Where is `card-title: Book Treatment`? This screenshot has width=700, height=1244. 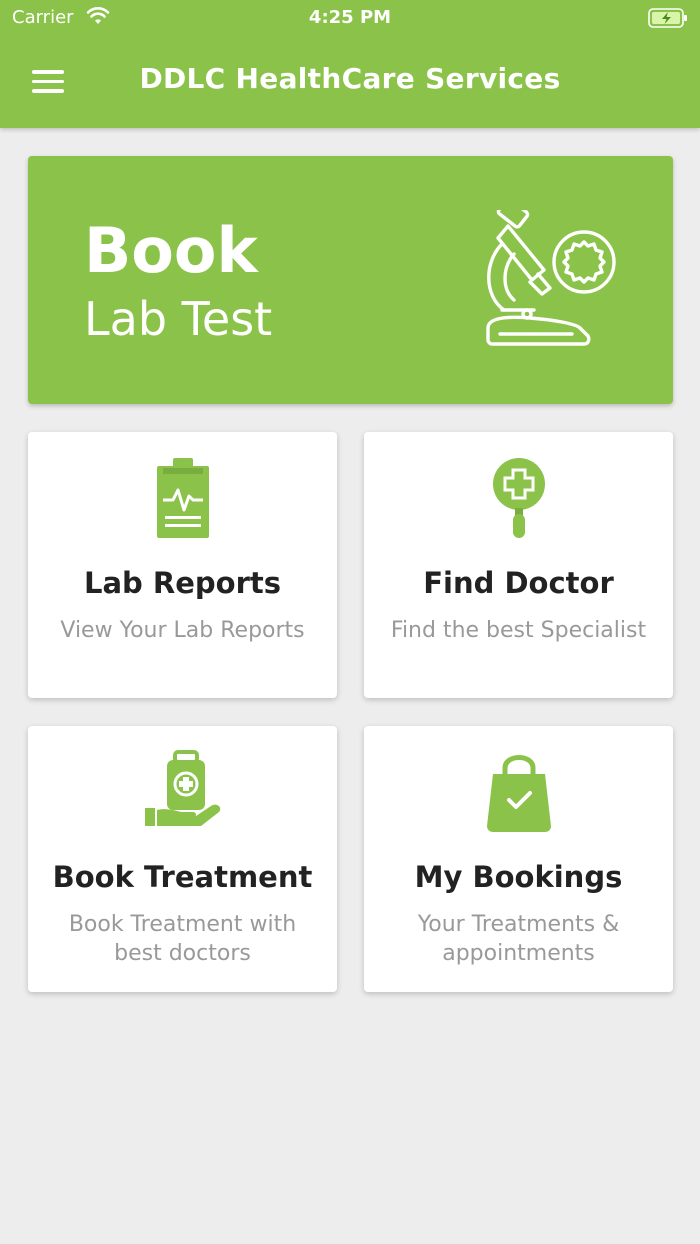
card-title: Book Treatment is located at coordinates (182, 877).